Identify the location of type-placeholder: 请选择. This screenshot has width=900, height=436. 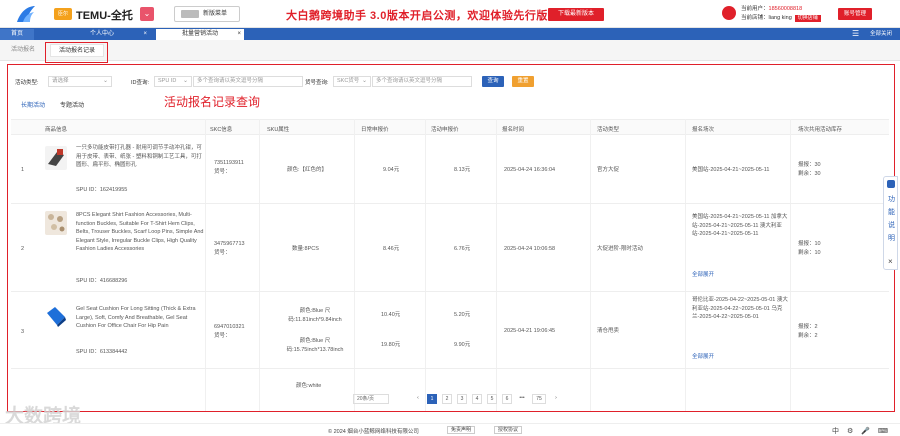
(60, 81).